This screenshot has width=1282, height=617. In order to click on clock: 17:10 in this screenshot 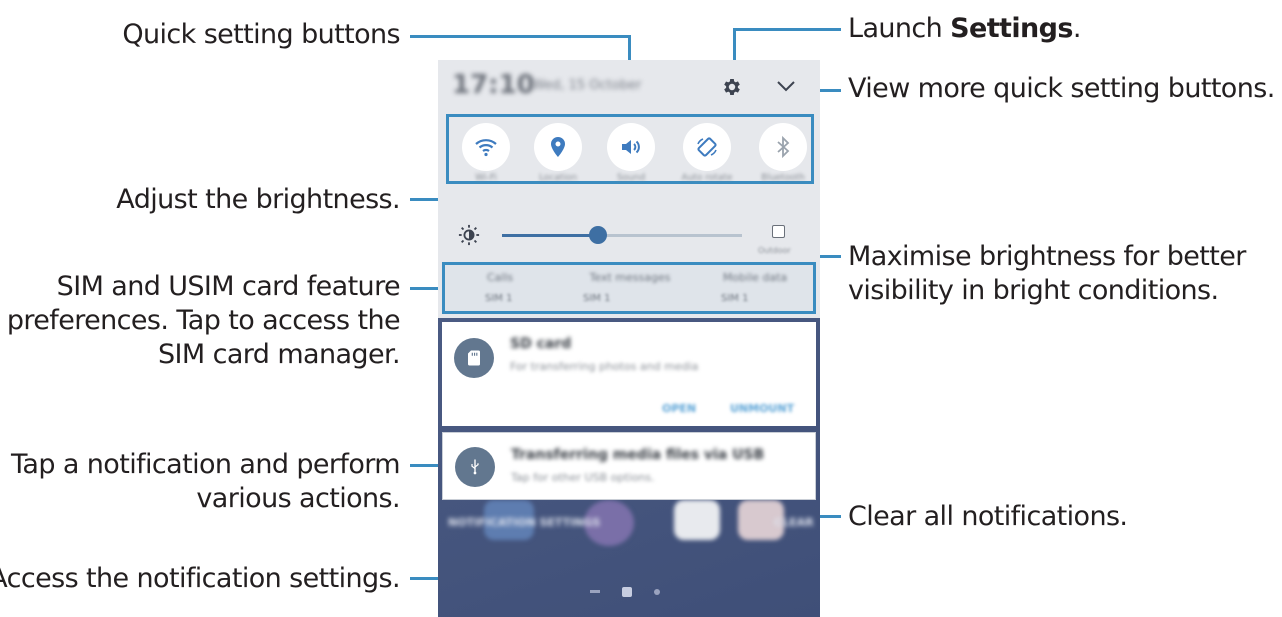, I will do `click(493, 85)`.